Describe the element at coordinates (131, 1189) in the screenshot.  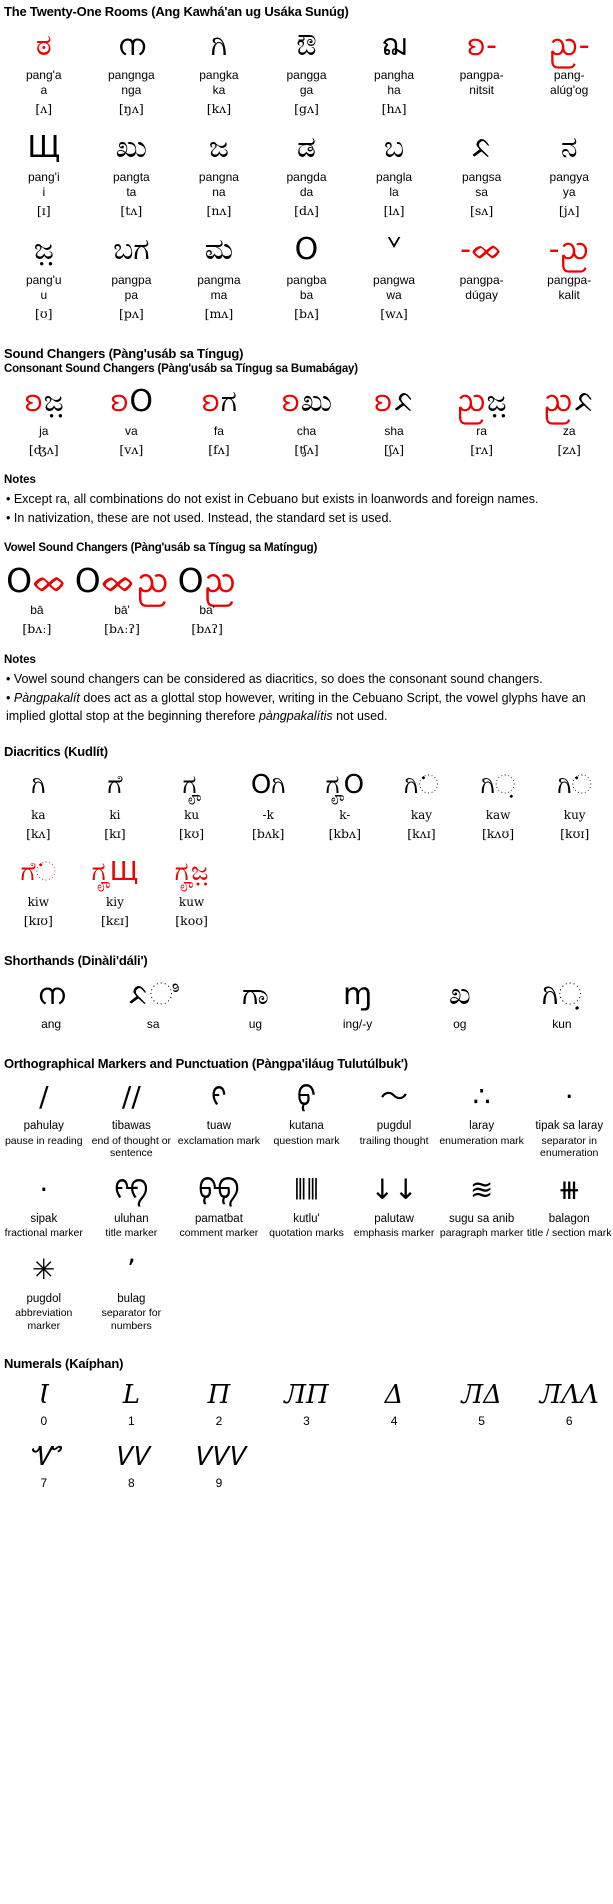
I see `punctuation-glyph-uluhan: ᠻᠻ` at that location.